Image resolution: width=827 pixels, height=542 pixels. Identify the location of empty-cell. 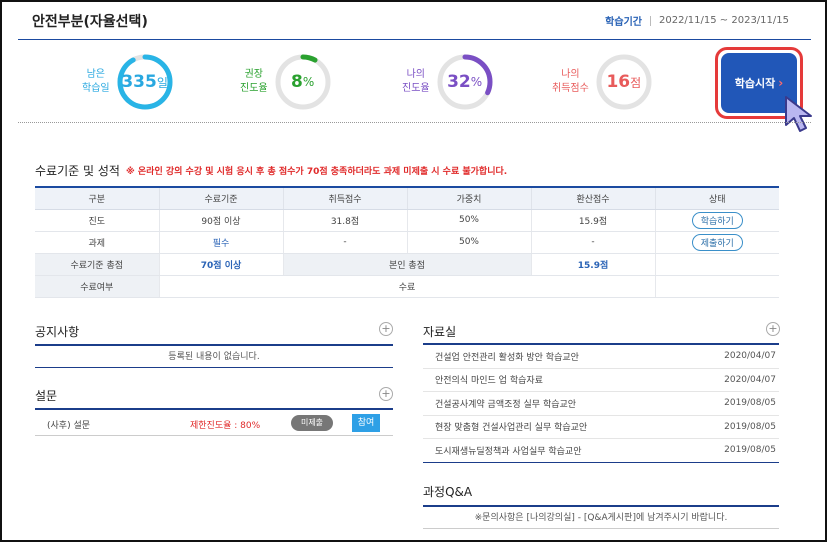
(717, 264).